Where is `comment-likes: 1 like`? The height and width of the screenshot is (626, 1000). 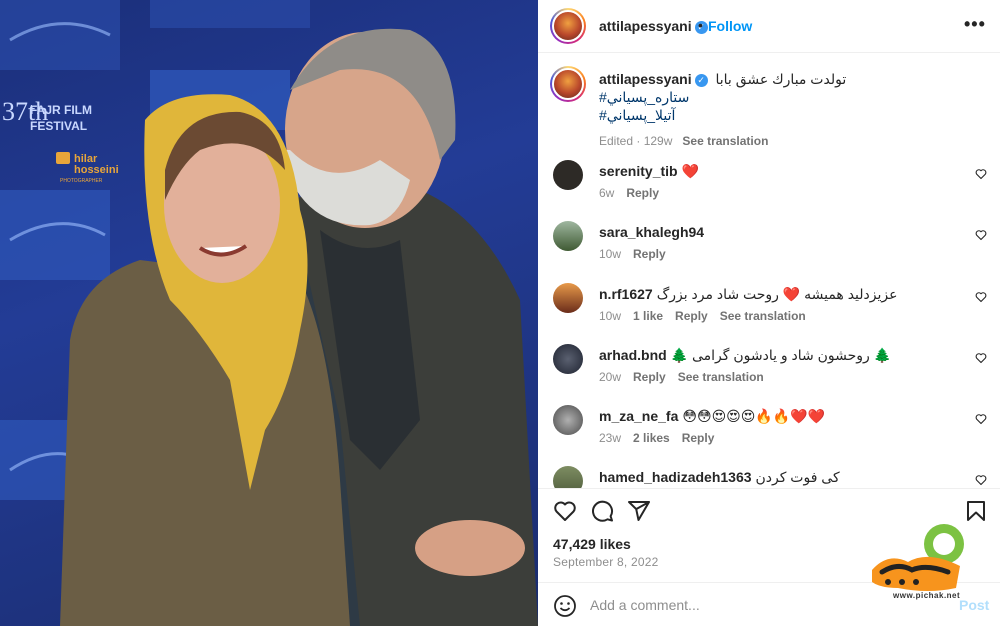
comment-likes: 1 like is located at coordinates (648, 316).